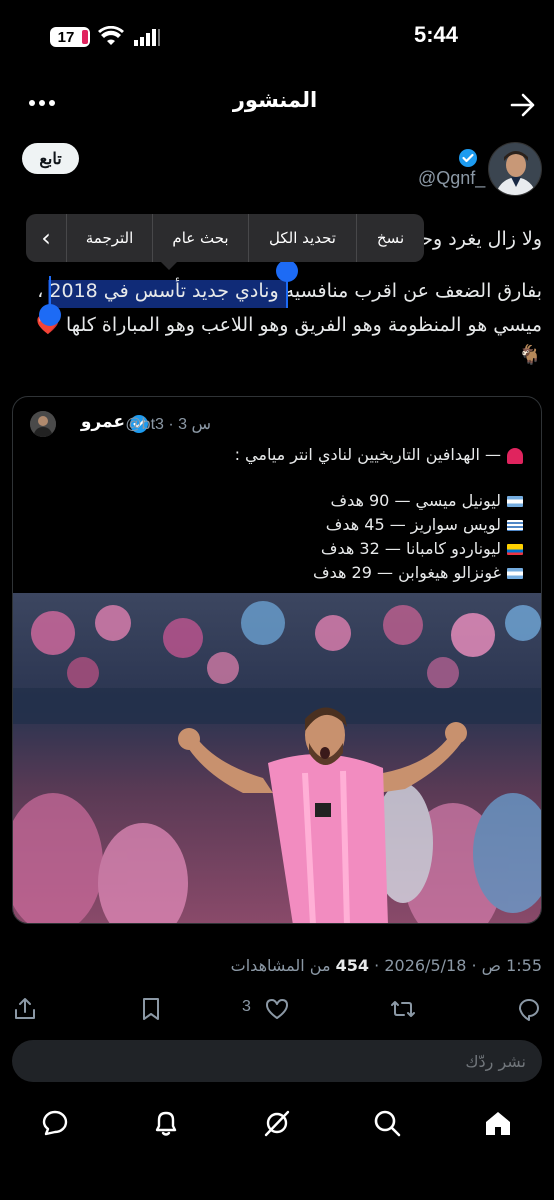 The width and height of the screenshot is (554, 1200). I want to click on scorer-text: لويس سواريز — 45 هدف, so click(413, 524).